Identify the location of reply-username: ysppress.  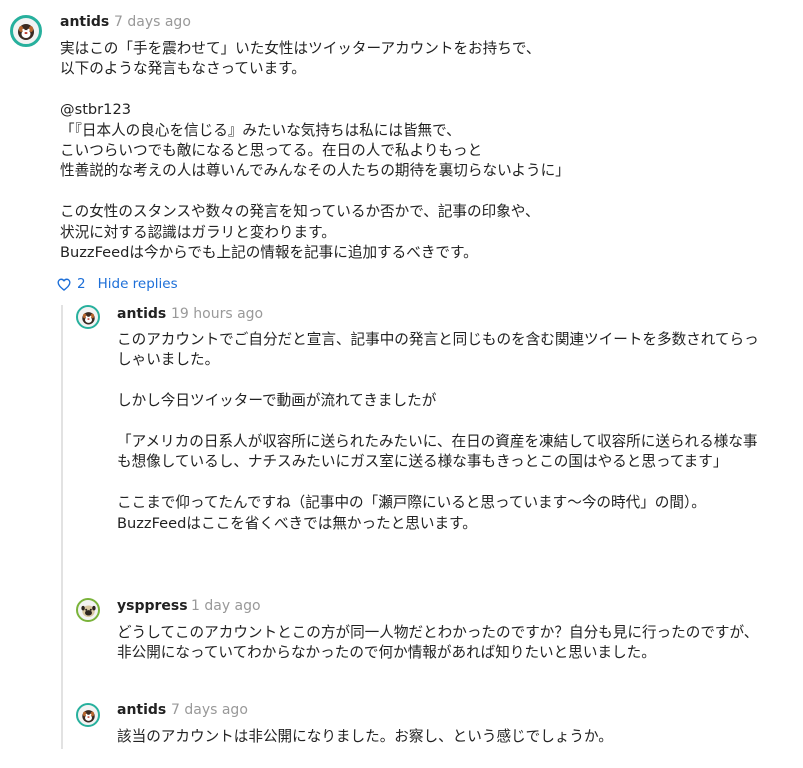
(152, 606).